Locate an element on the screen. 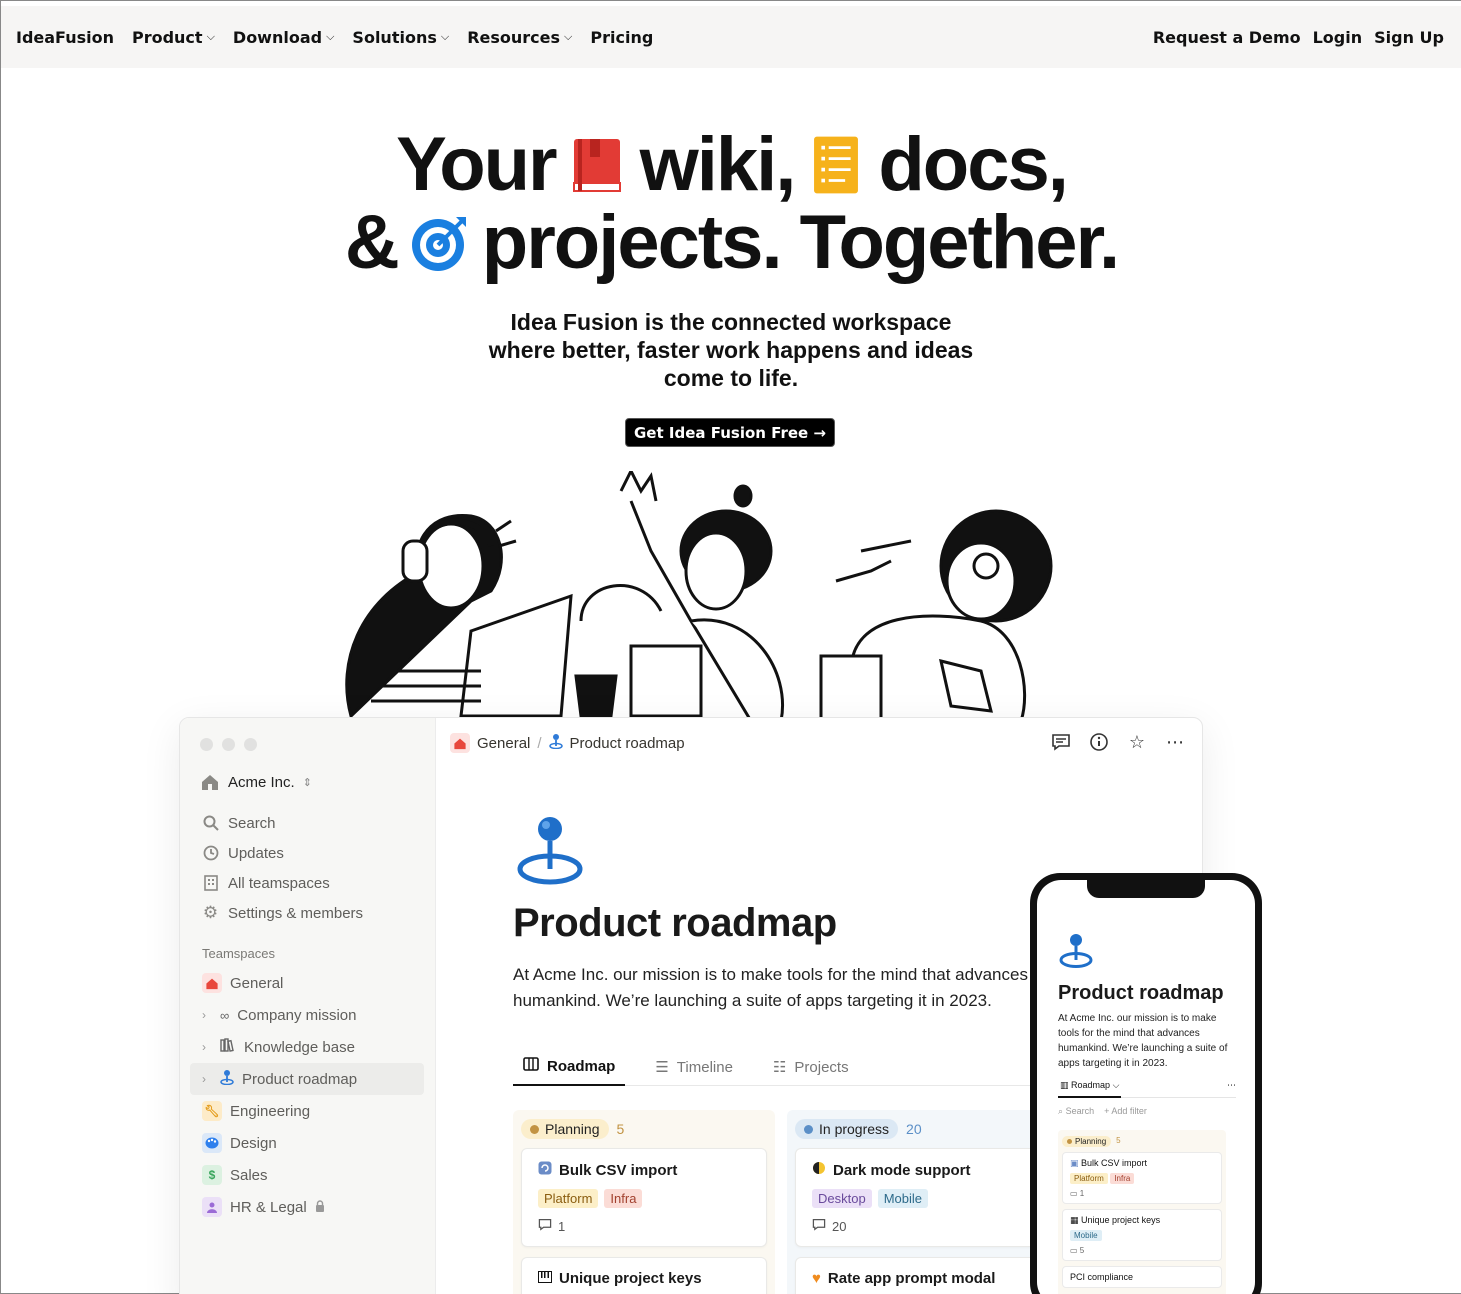 Image resolution: width=1461 pixels, height=1294 pixels. phone-card-bulk-csv: ▣ Bulk CSV import Platform Infra ▭ 1 is located at coordinates (1142, 1178).